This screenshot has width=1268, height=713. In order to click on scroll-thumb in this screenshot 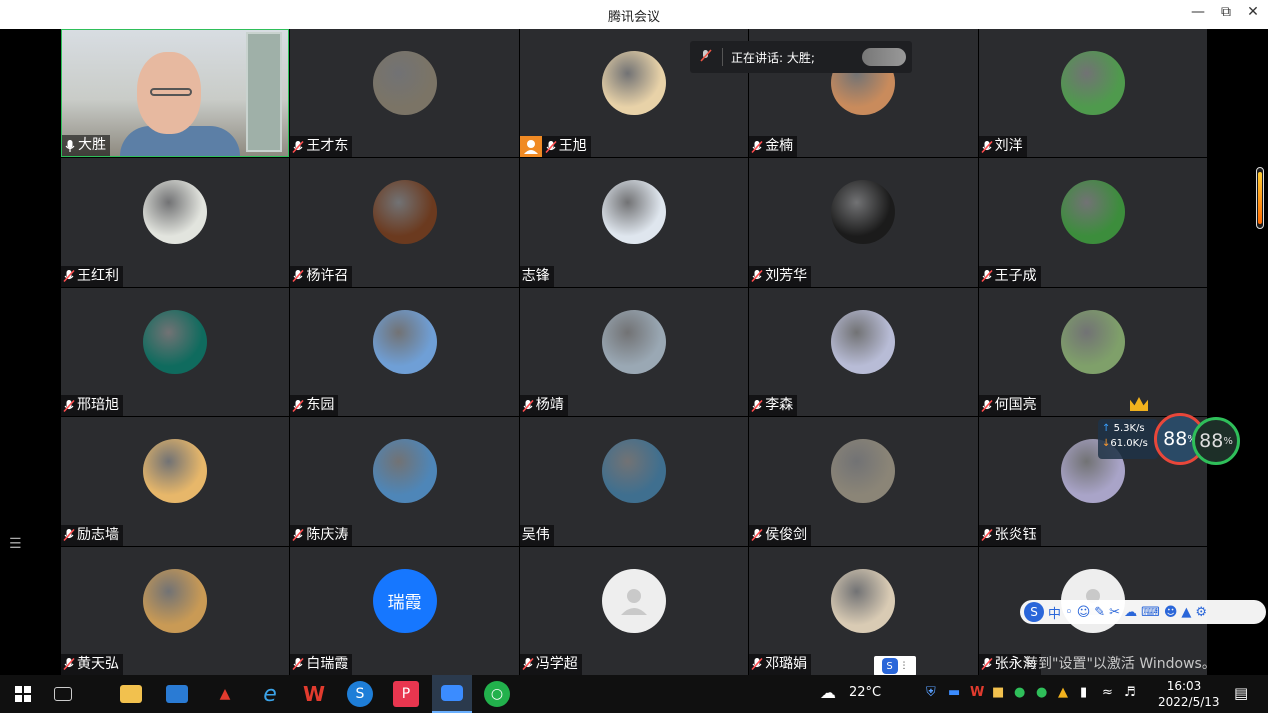, I will do `click(1260, 198)`.